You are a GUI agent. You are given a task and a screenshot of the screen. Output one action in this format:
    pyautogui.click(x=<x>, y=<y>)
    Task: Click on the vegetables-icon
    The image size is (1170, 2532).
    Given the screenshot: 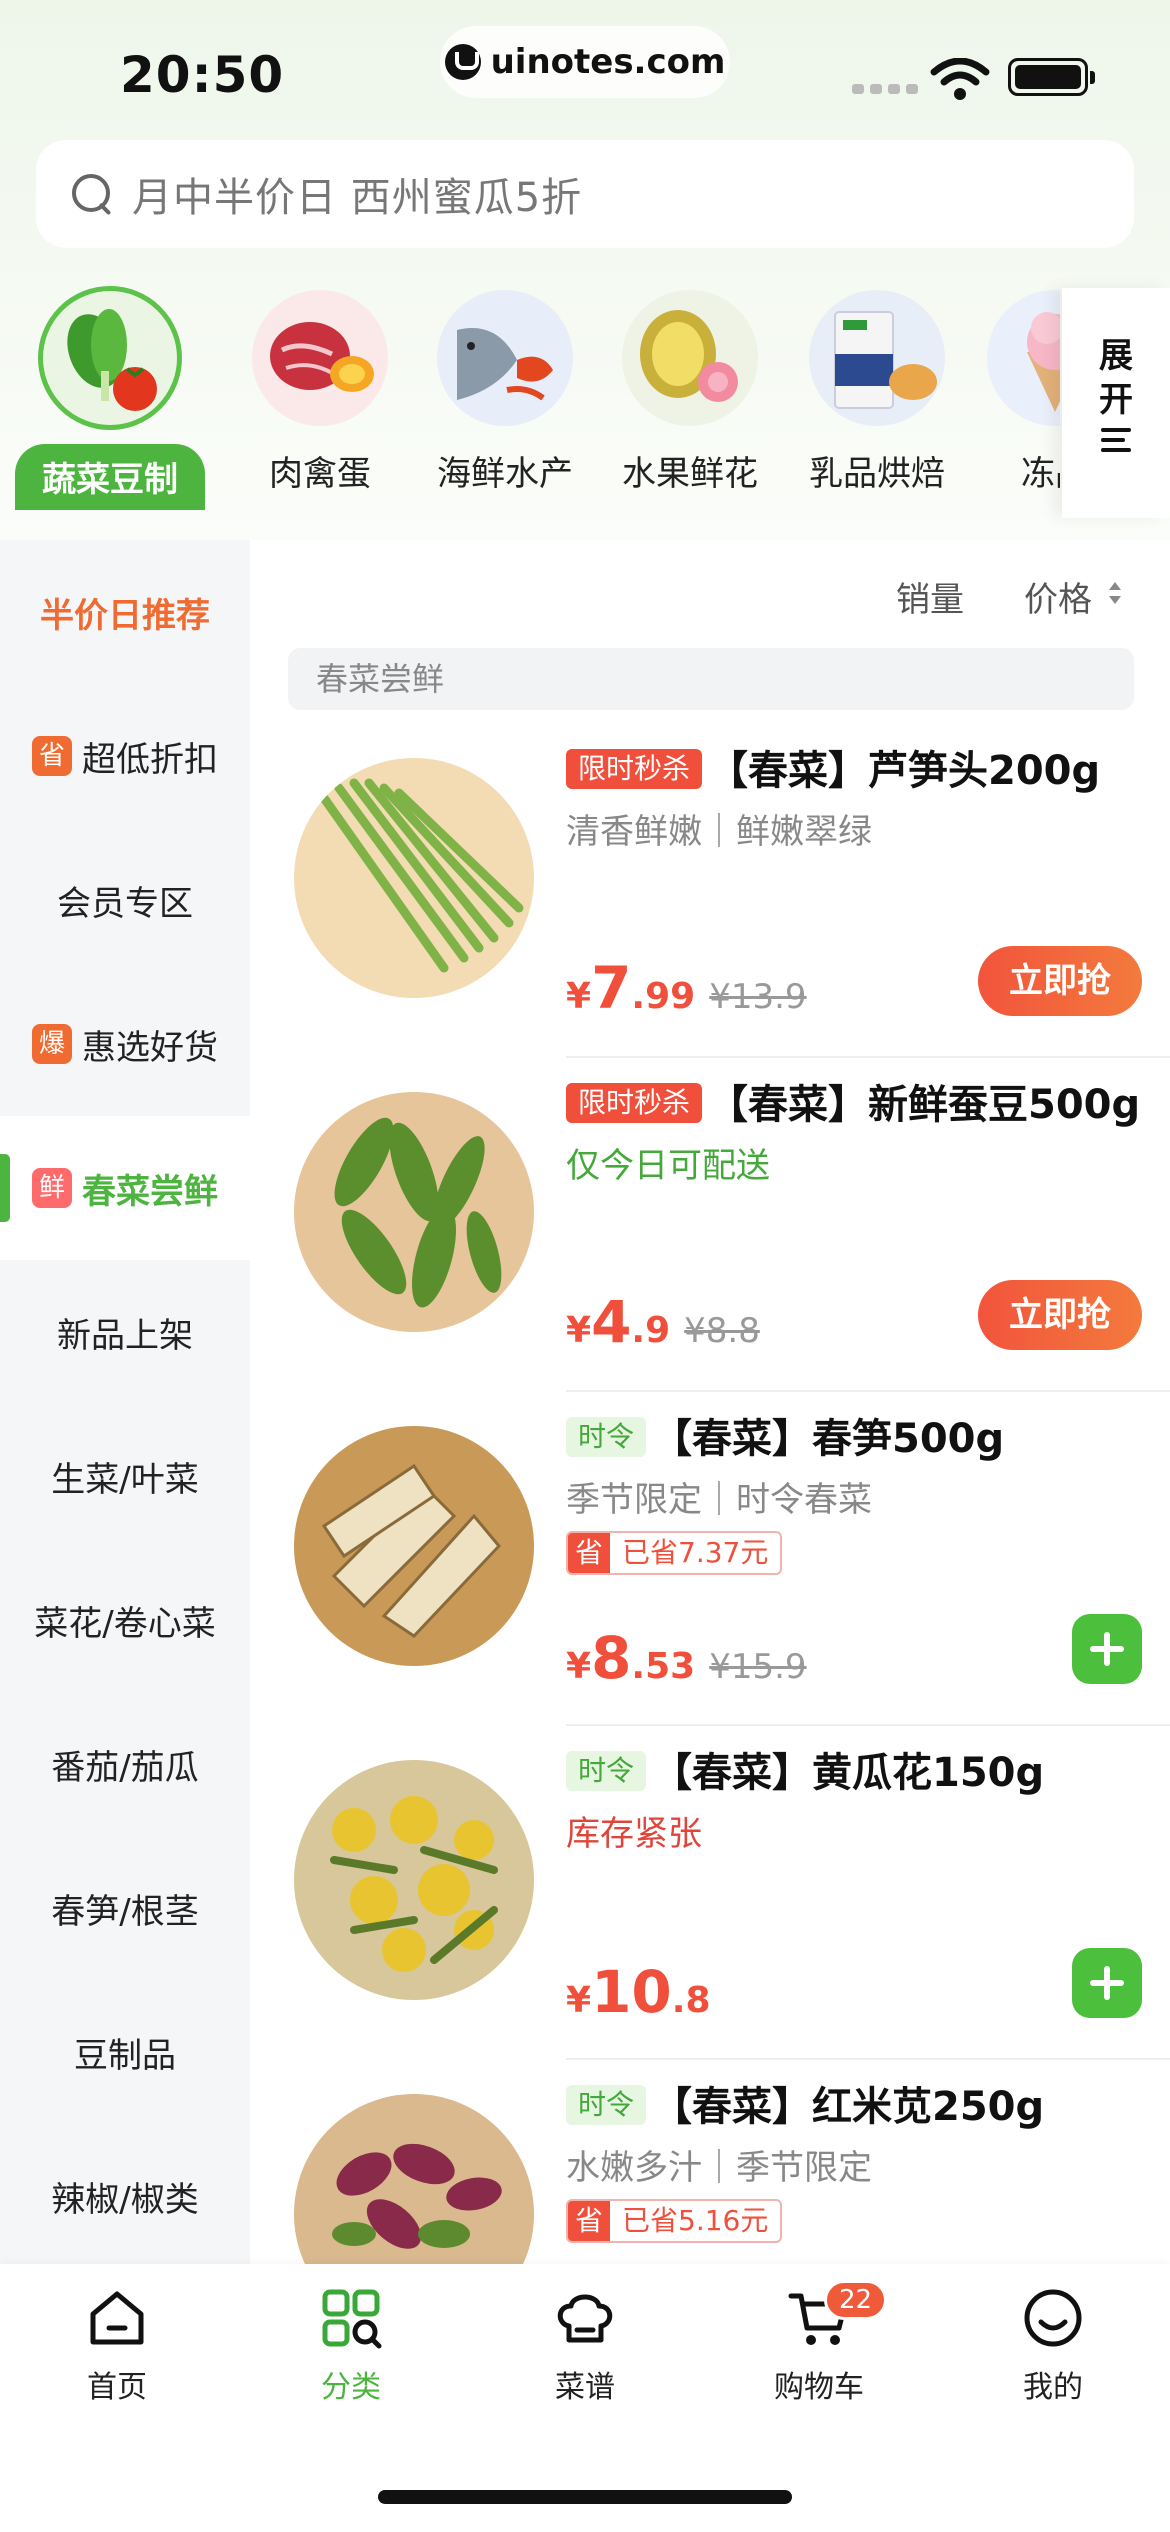 What is the action you would take?
    pyautogui.click(x=110, y=358)
    